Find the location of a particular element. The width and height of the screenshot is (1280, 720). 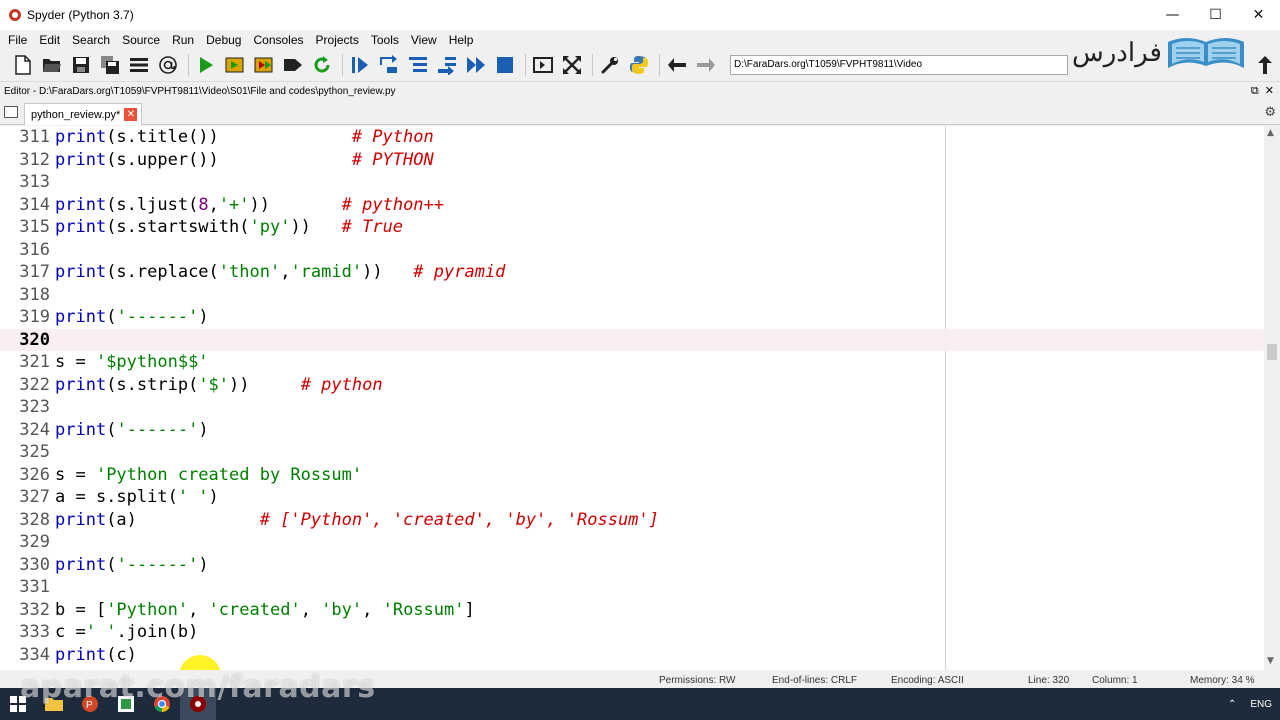

debug-button is located at coordinates (360, 65).